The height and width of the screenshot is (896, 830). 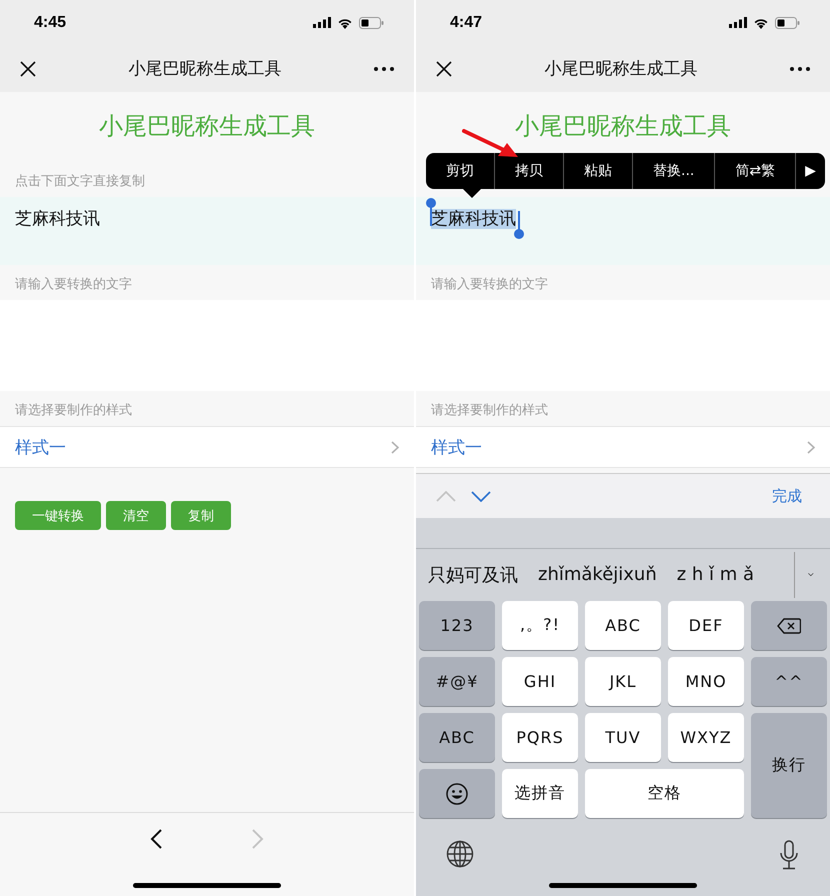 I want to click on menu-item: 简⇄繁, so click(x=755, y=171).